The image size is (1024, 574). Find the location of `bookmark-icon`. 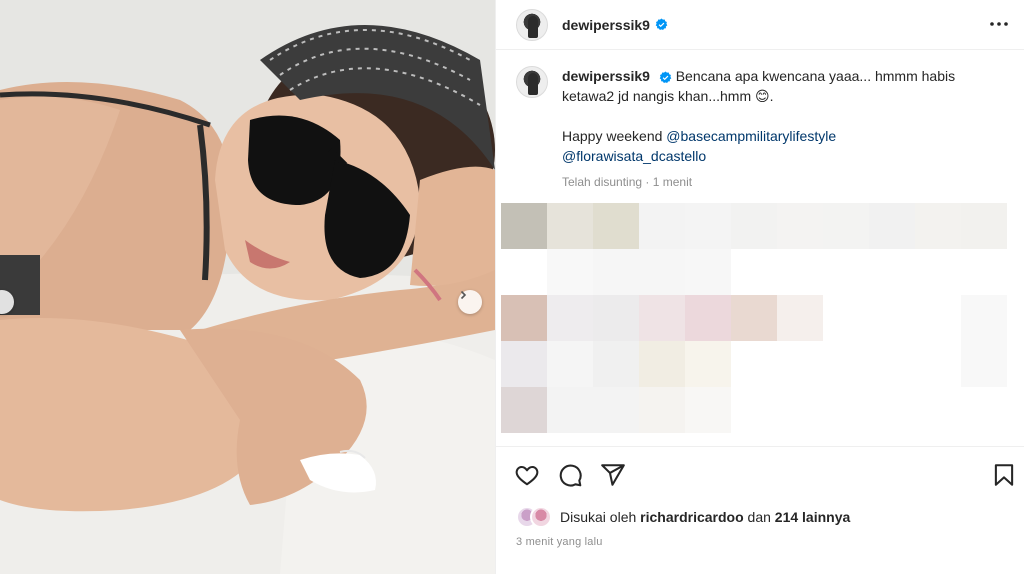

bookmark-icon is located at coordinates (1004, 475).